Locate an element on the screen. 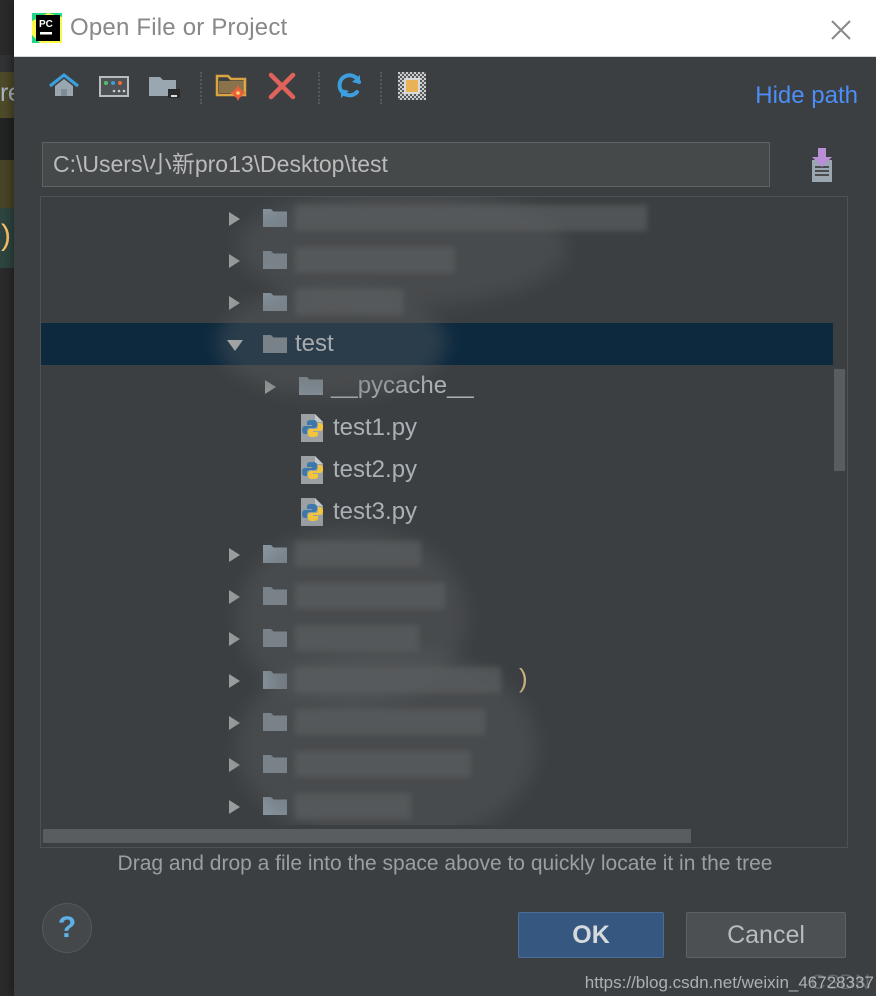 Image resolution: width=876 pixels, height=996 pixels. dialog-titlebar: PC Open File or Project is located at coordinates (445, 28).